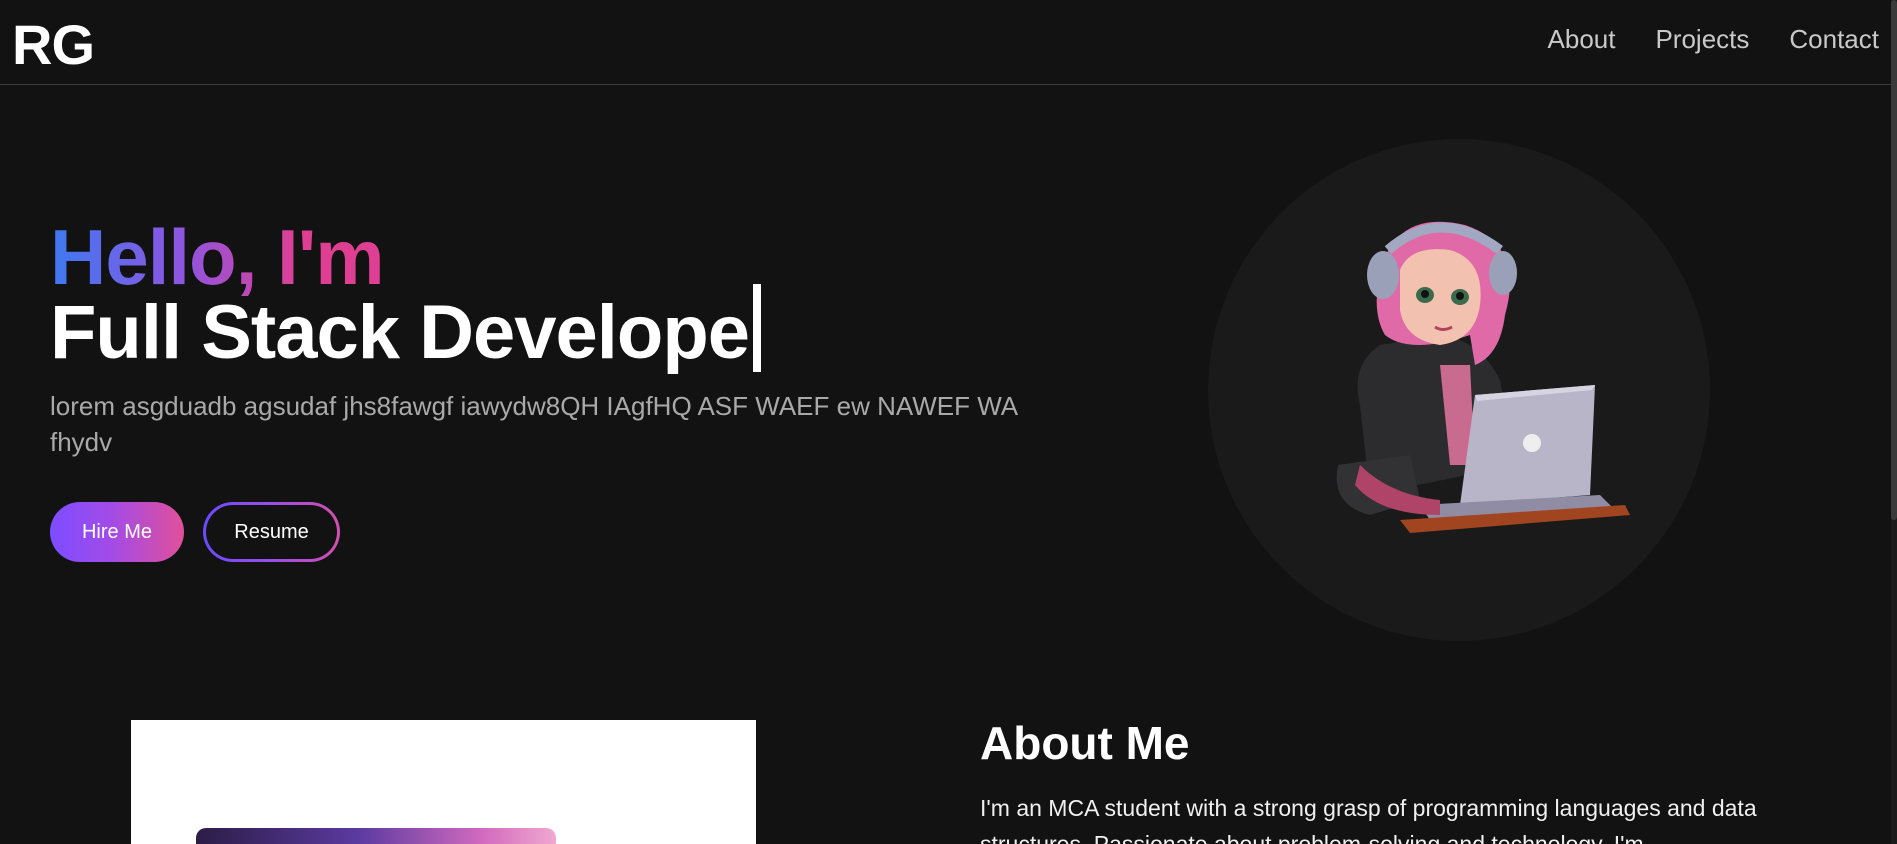 The width and height of the screenshot is (1897, 844). I want to click on laptop-photo-graphic, so click(376, 836).